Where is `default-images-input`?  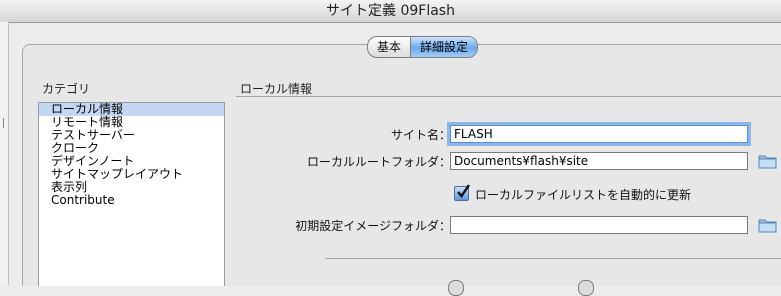
default-images-input is located at coordinates (599, 225).